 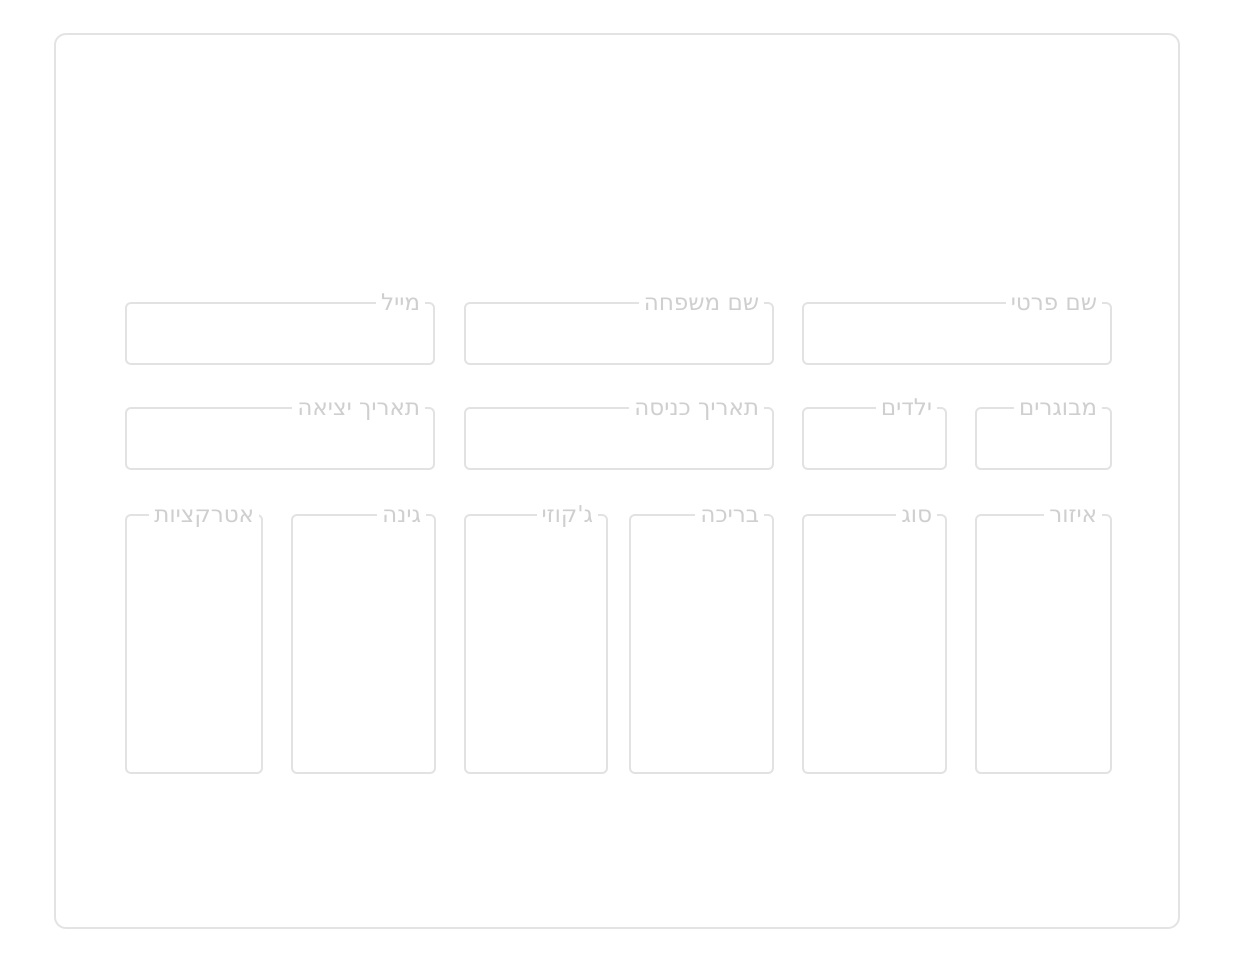 I want to click on adults-field: מבוגרים, so click(x=1043, y=433).